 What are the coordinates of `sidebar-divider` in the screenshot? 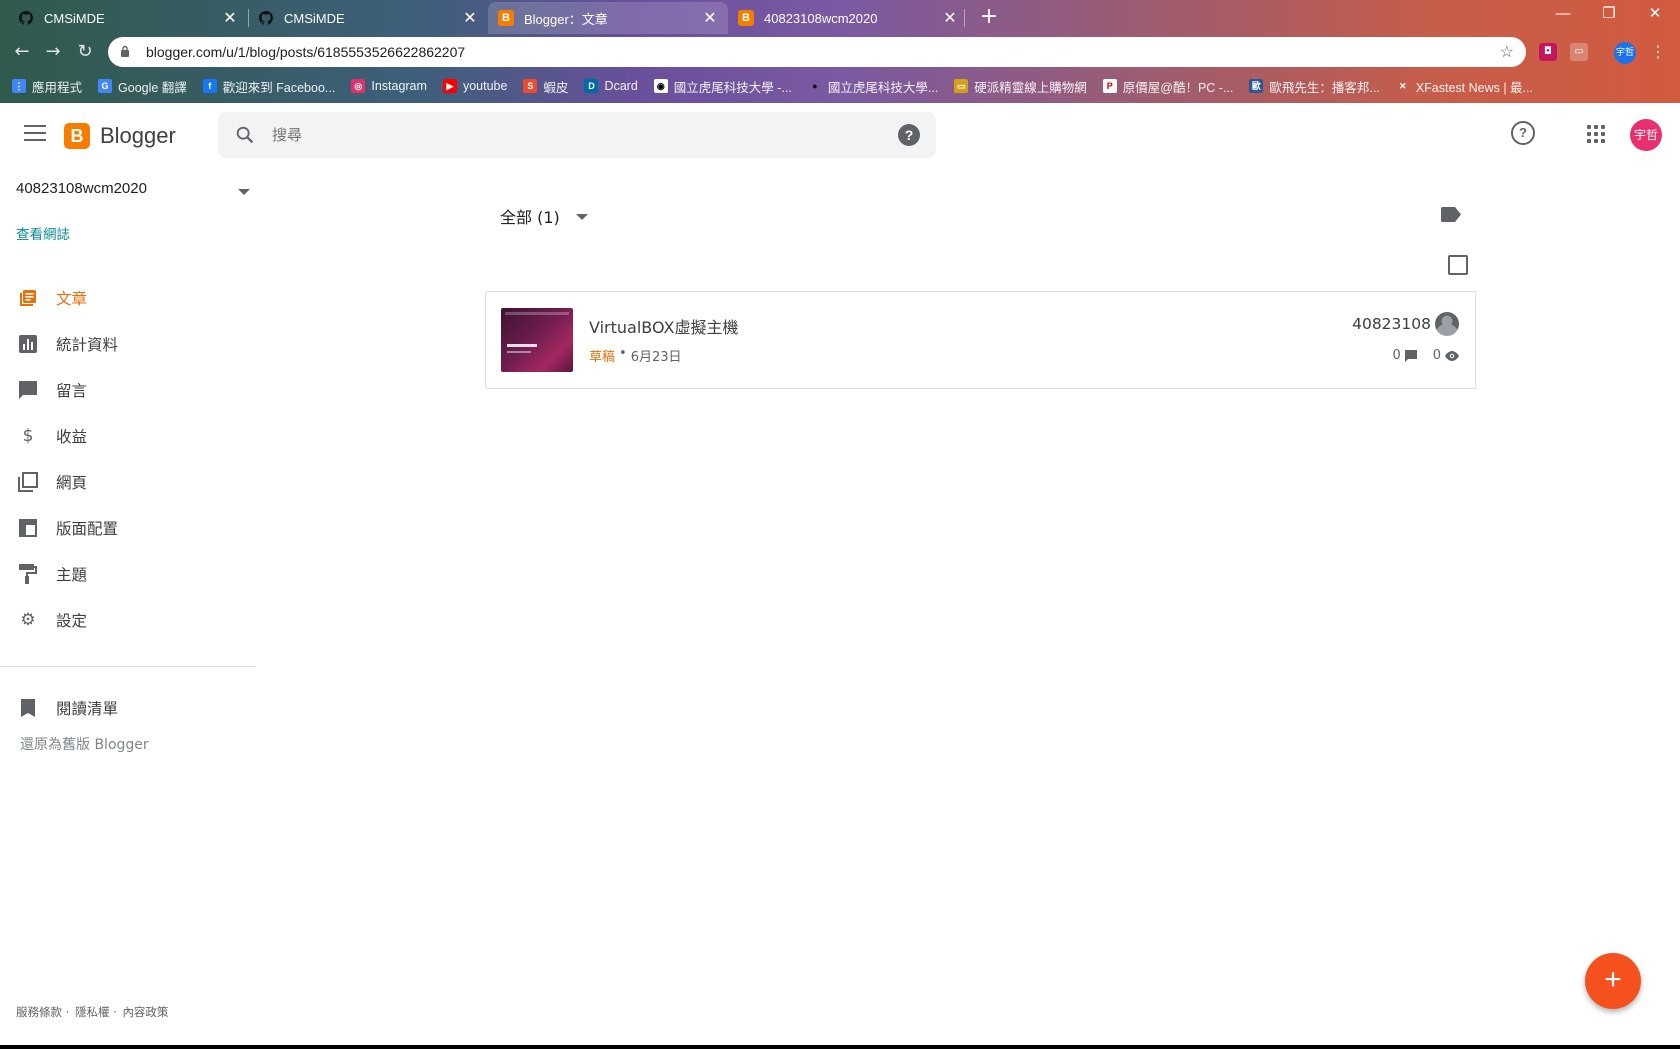 It's located at (128, 666).